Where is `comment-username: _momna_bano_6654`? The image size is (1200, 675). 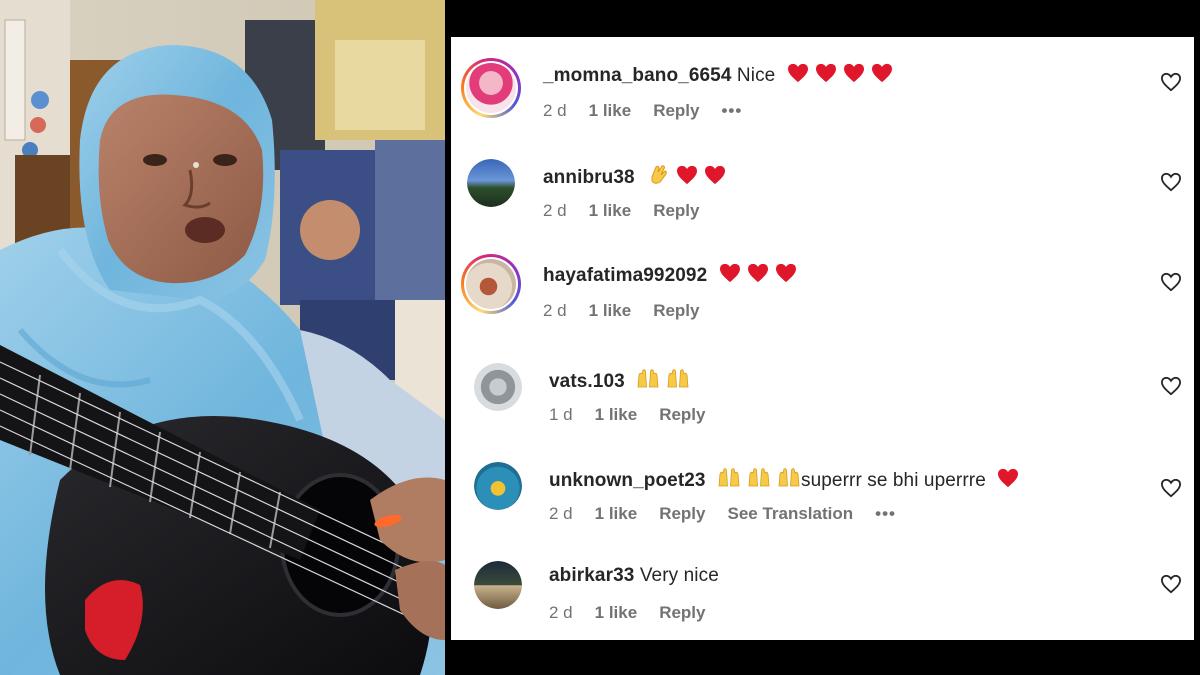 comment-username: _momna_bano_6654 is located at coordinates (637, 75).